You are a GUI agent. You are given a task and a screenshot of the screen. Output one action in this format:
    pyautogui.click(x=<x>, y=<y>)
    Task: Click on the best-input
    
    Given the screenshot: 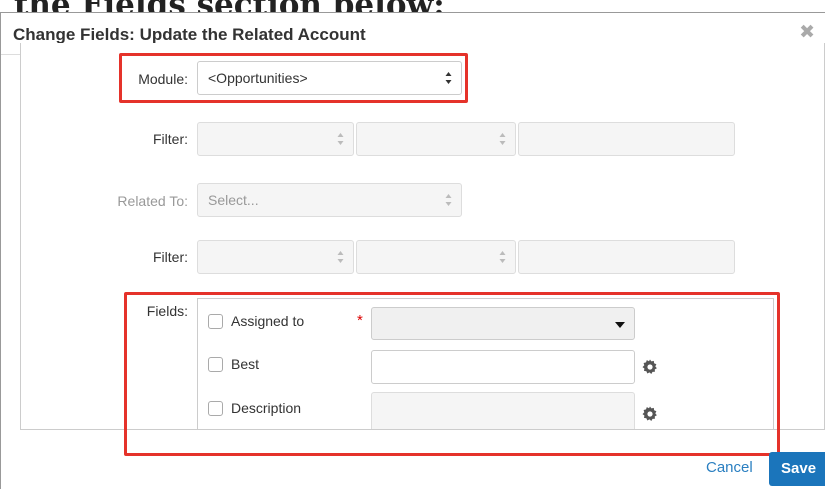 What is the action you would take?
    pyautogui.click(x=503, y=367)
    